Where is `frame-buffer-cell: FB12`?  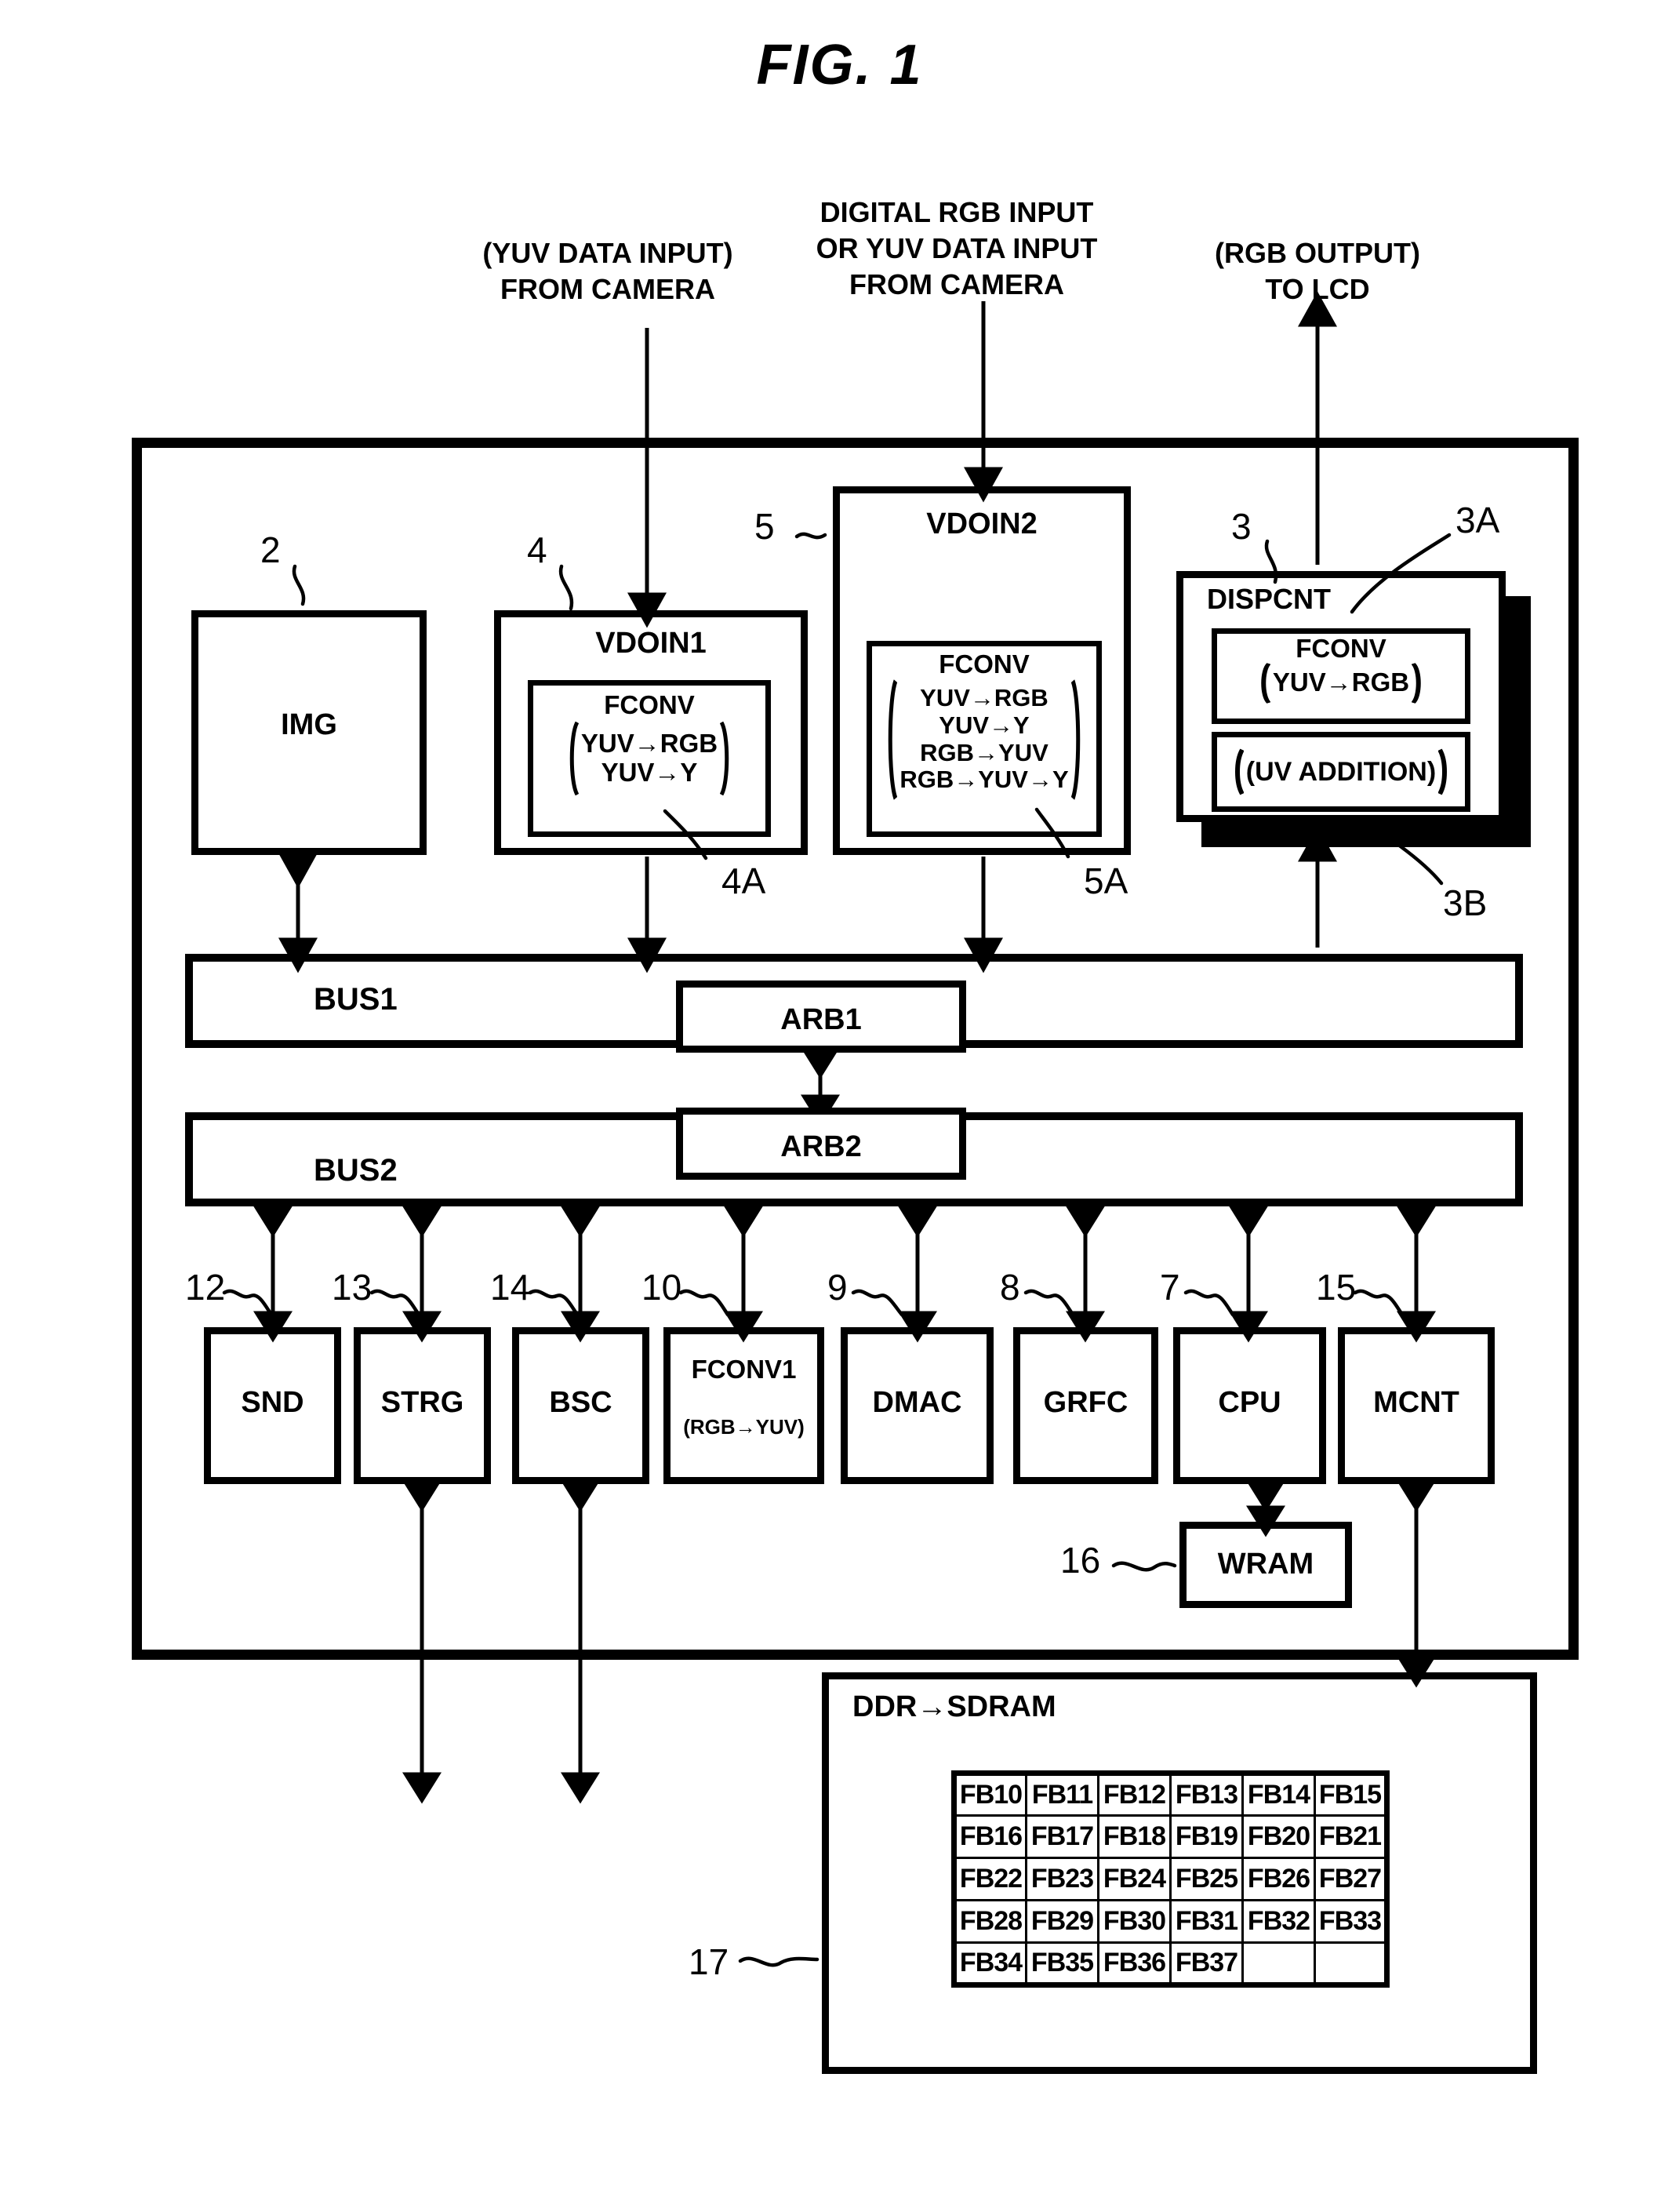
frame-buffer-cell: FB12 is located at coordinates (1134, 1794).